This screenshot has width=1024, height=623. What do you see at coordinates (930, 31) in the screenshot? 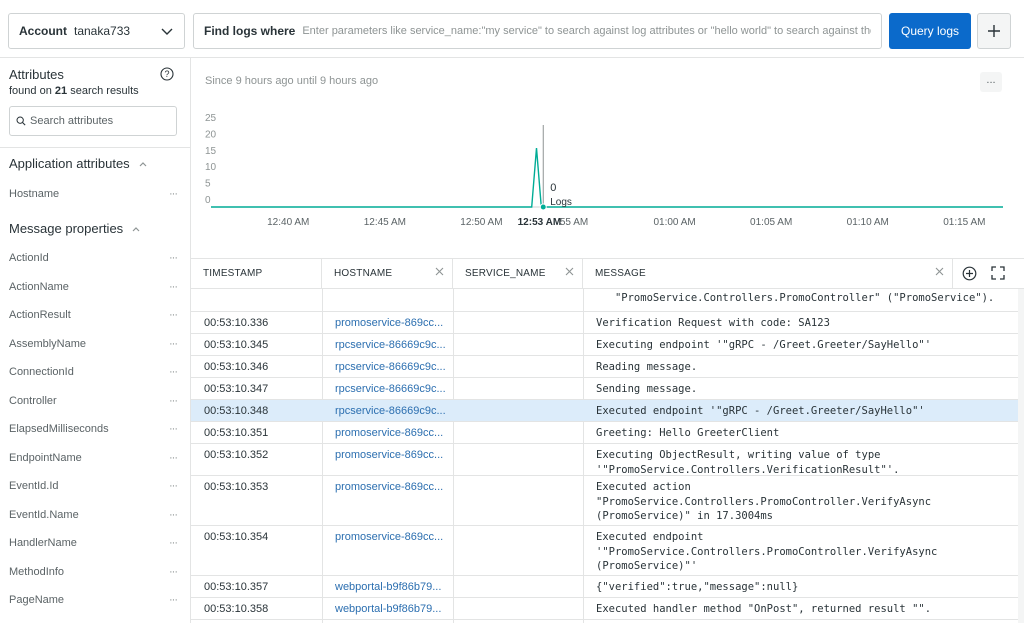
I see `query-logs-button: Query logs` at bounding box center [930, 31].